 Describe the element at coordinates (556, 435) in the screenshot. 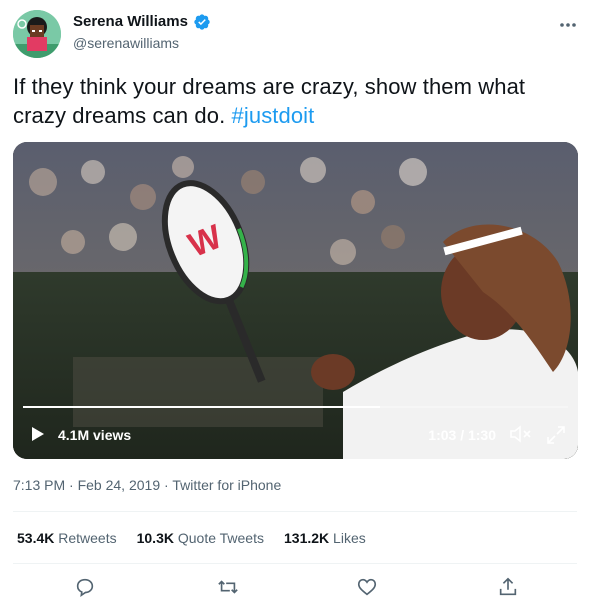

I see `expand-icon` at that location.